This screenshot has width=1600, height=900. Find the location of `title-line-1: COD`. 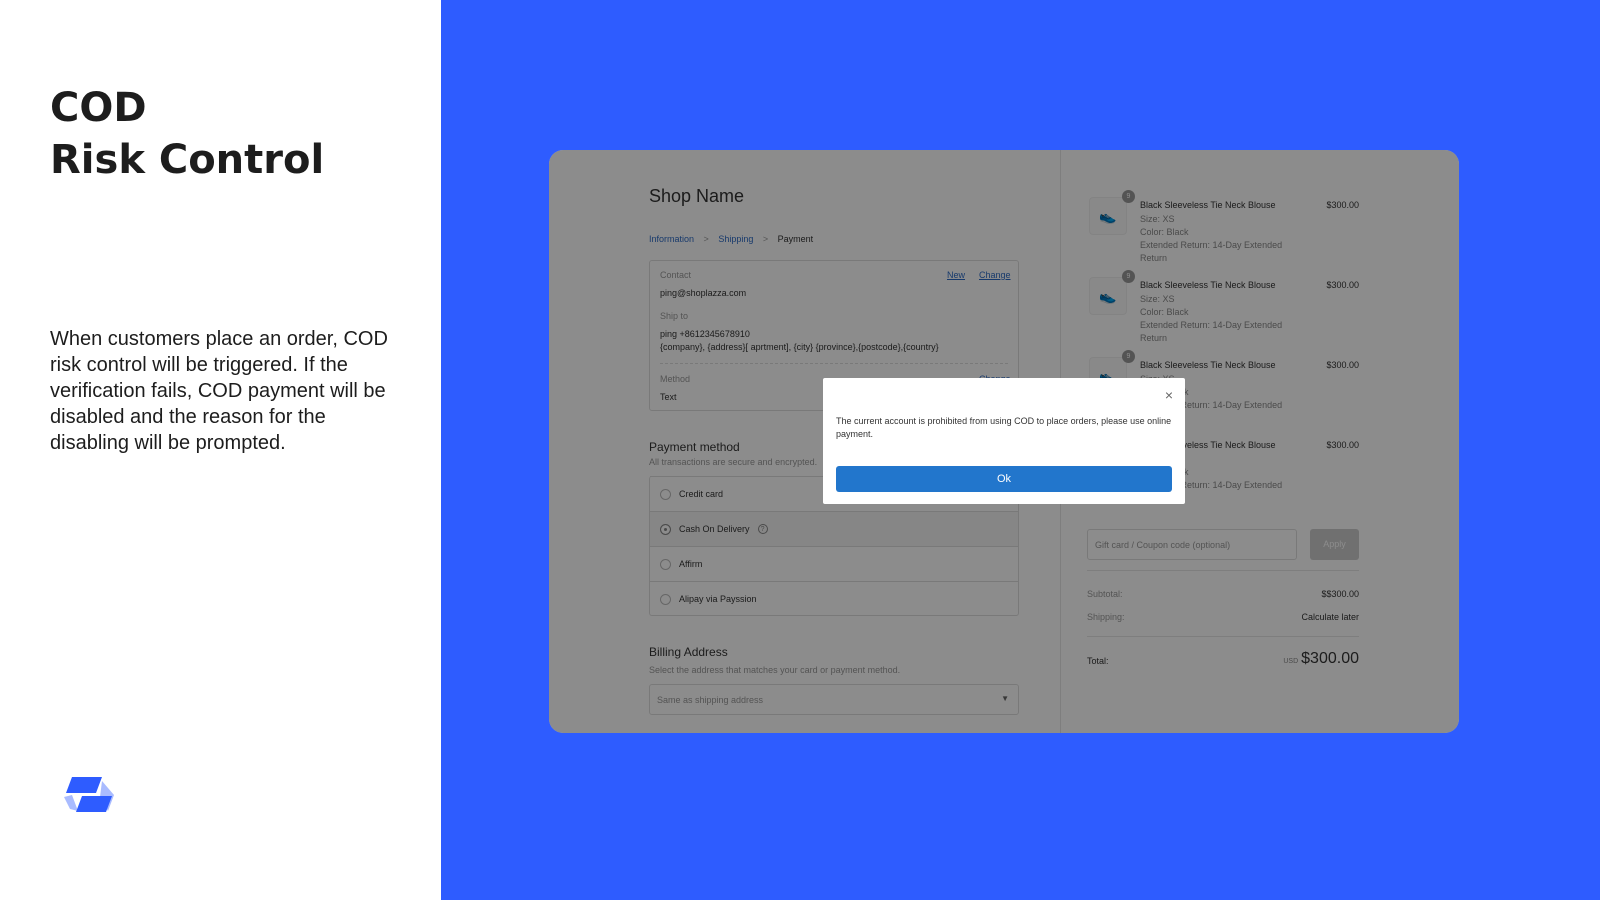

title-line-1: COD is located at coordinates (98, 108).